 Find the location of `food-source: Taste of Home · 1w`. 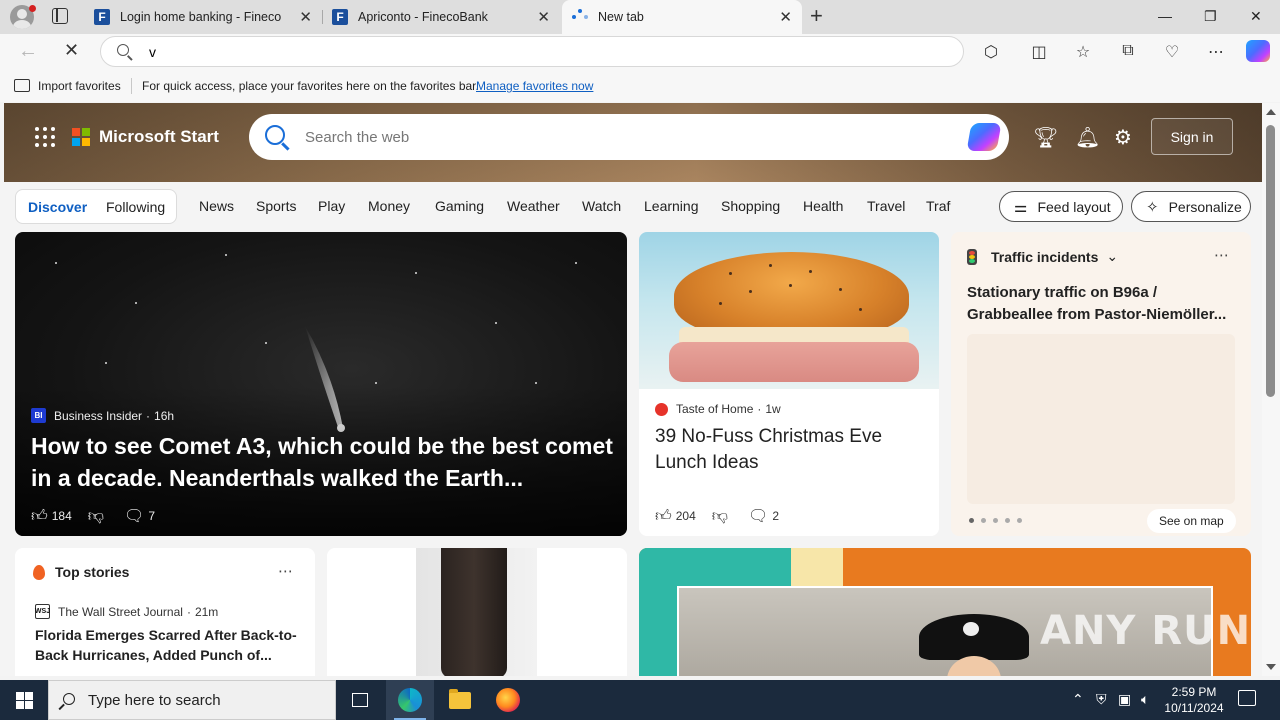

food-source: Taste of Home · 1w is located at coordinates (718, 409).